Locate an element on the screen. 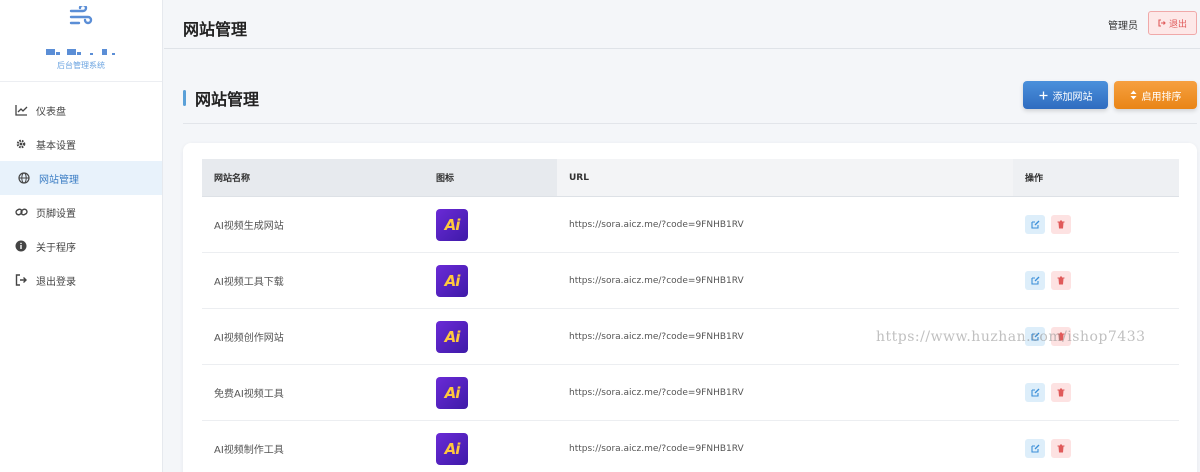  wind-logo-icon is located at coordinates (81, 15).